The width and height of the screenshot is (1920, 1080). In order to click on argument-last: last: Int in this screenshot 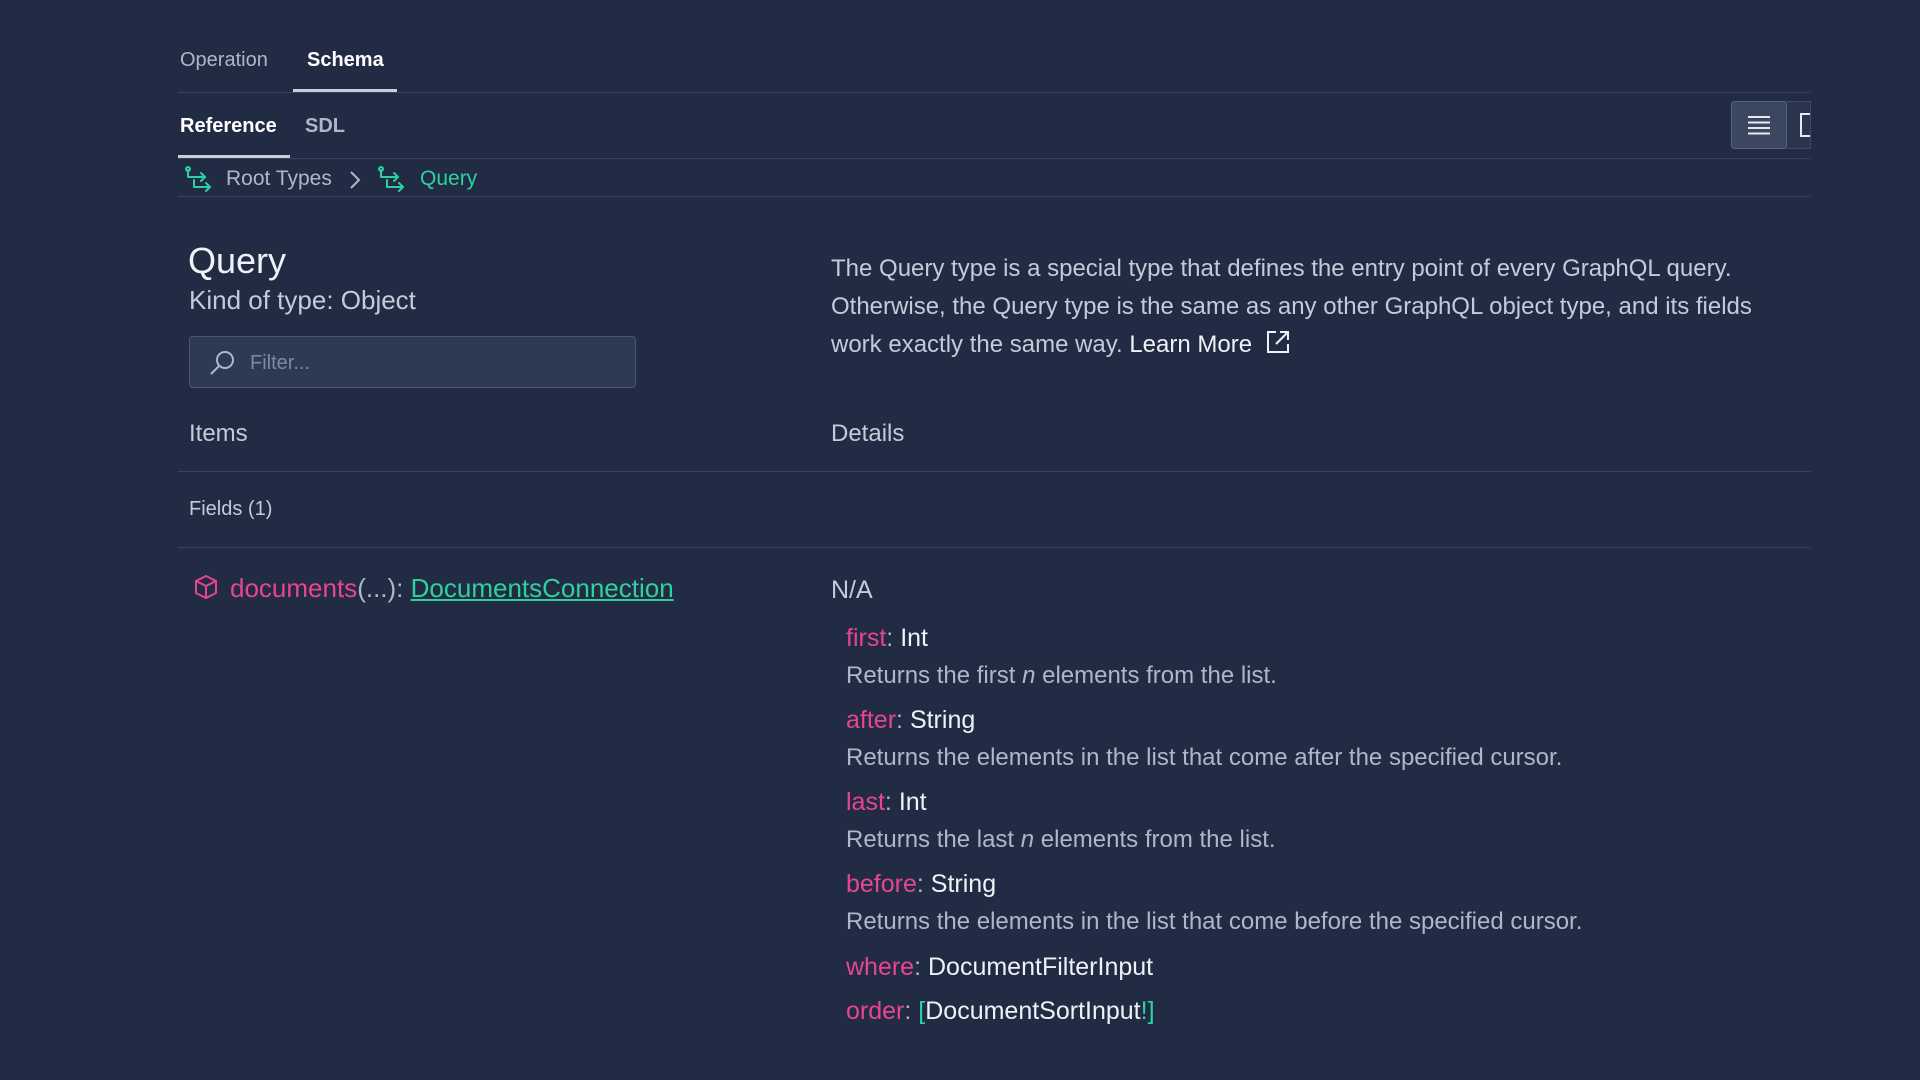, I will do `click(886, 802)`.